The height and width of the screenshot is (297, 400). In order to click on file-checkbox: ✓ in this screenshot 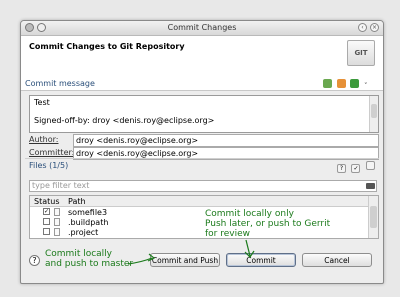, I will do `click(46, 211)`.